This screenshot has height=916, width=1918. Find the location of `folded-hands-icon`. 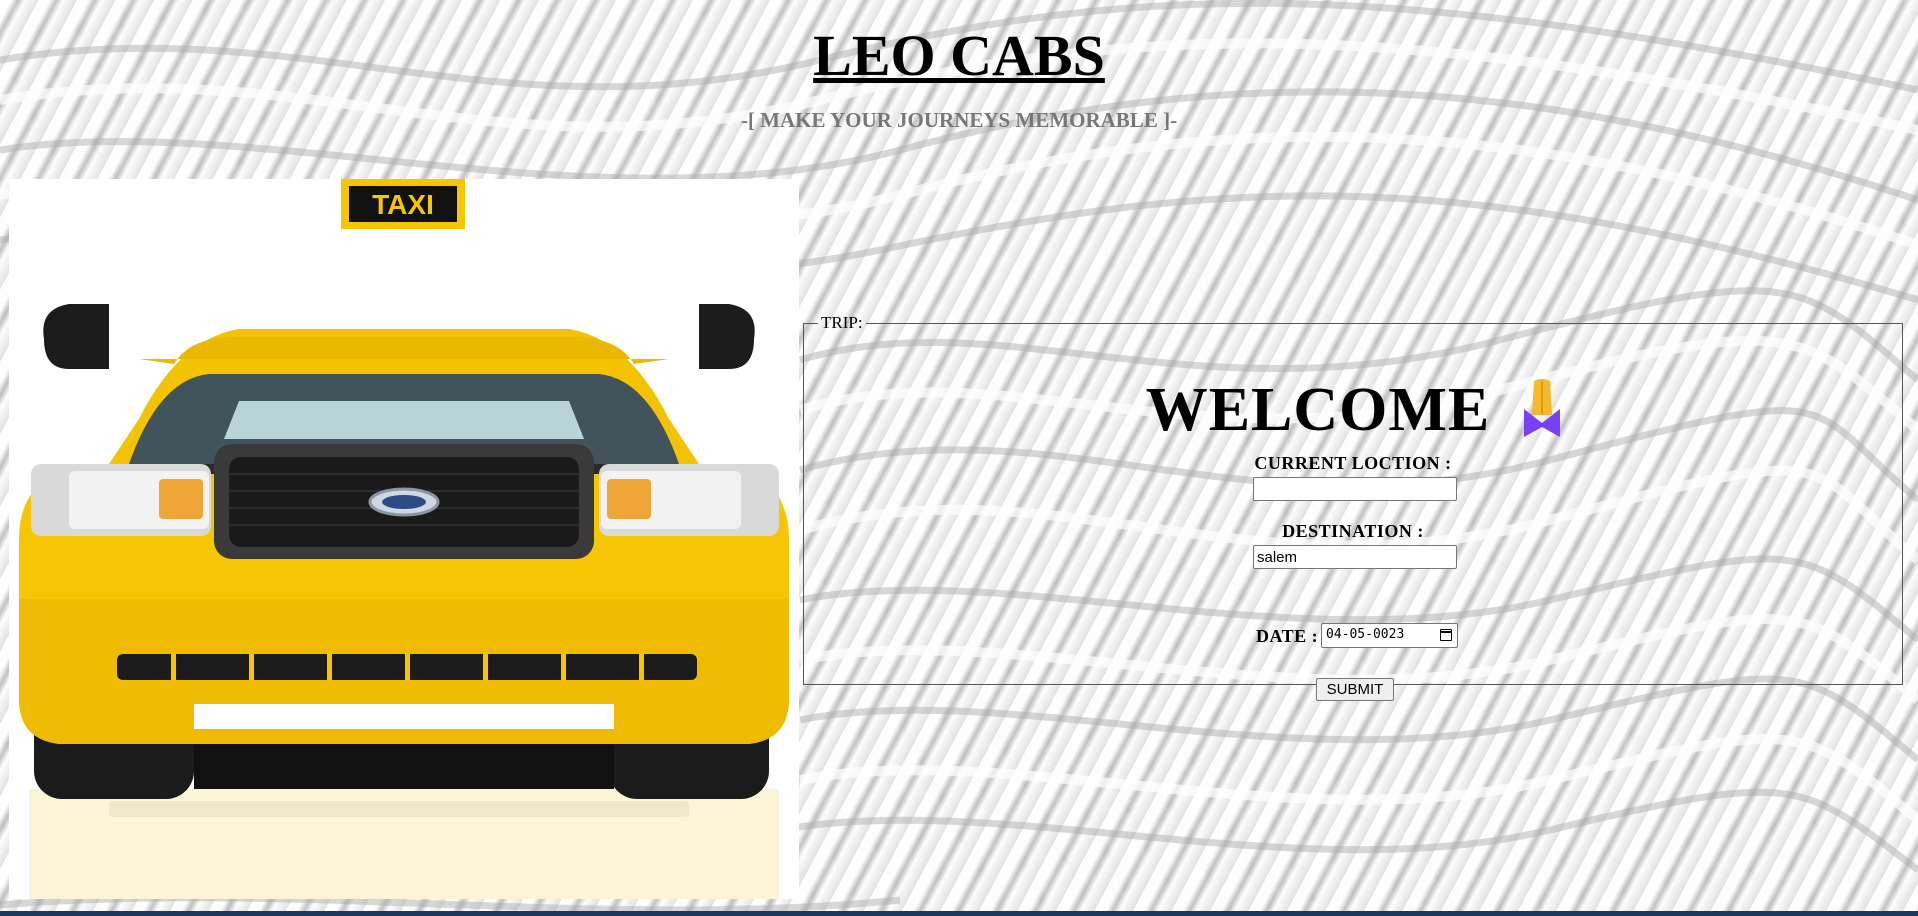

folded-hands-icon is located at coordinates (1542, 410).